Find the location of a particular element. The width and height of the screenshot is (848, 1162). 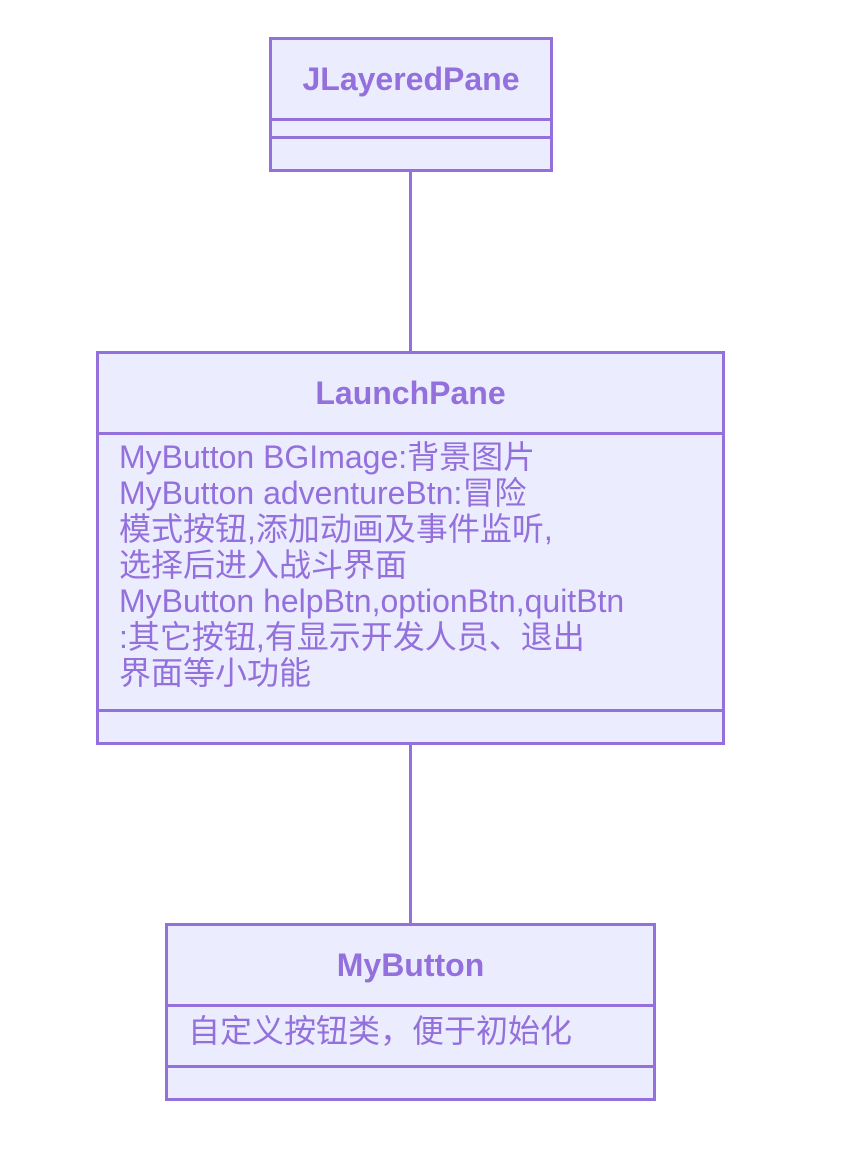

attribute-line: MyButton BGImage:背景图片 is located at coordinates (327, 457).